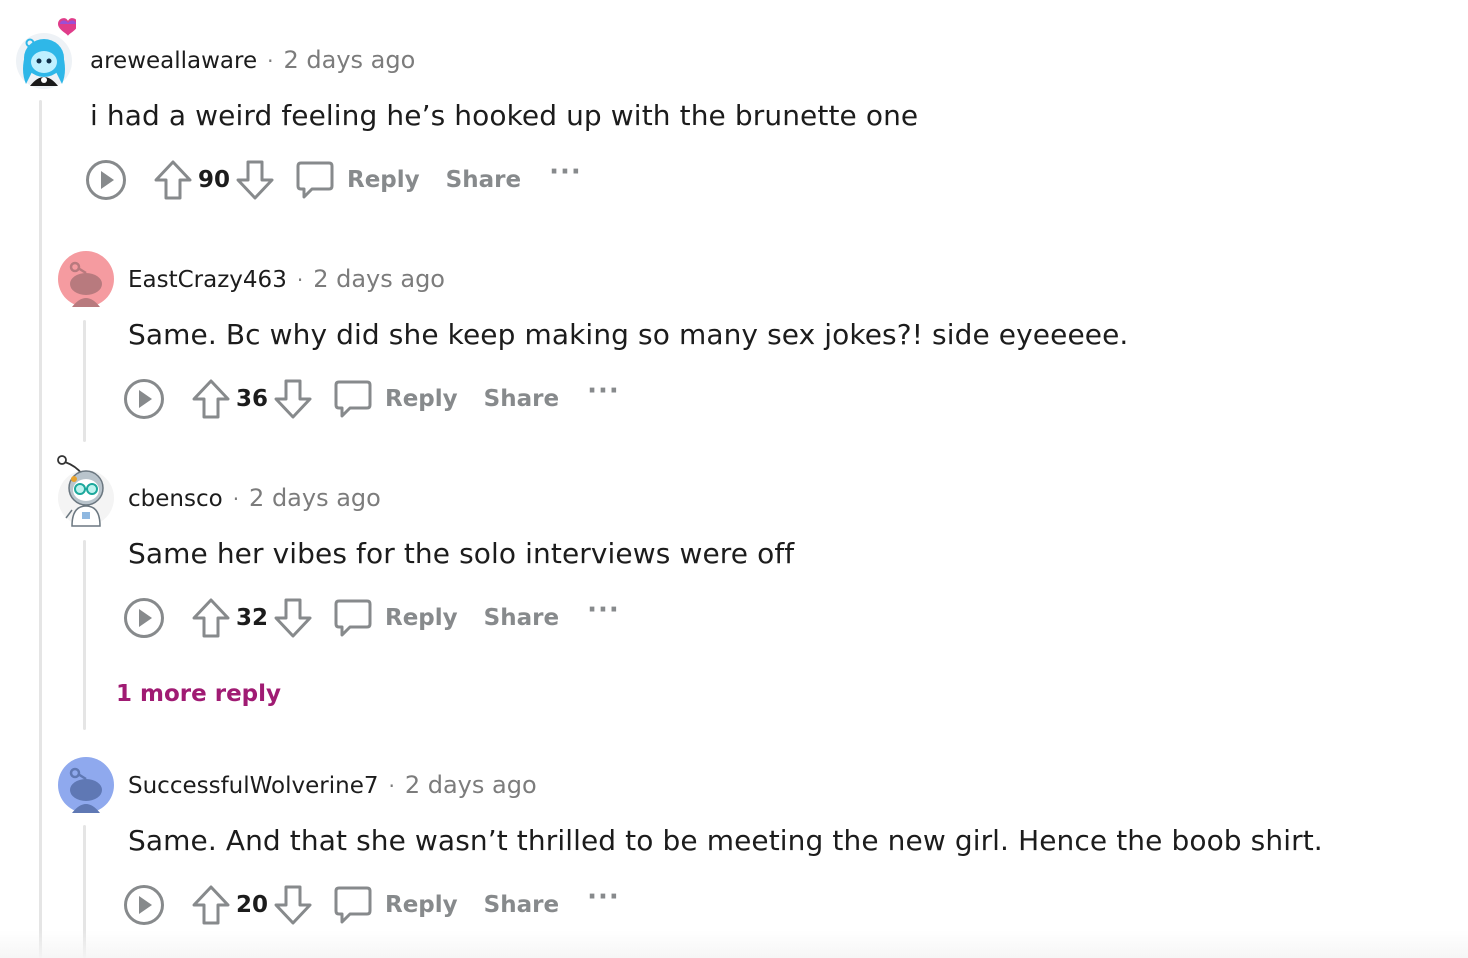 This screenshot has height=958, width=1468. I want to click on username: cbensco, so click(175, 499).